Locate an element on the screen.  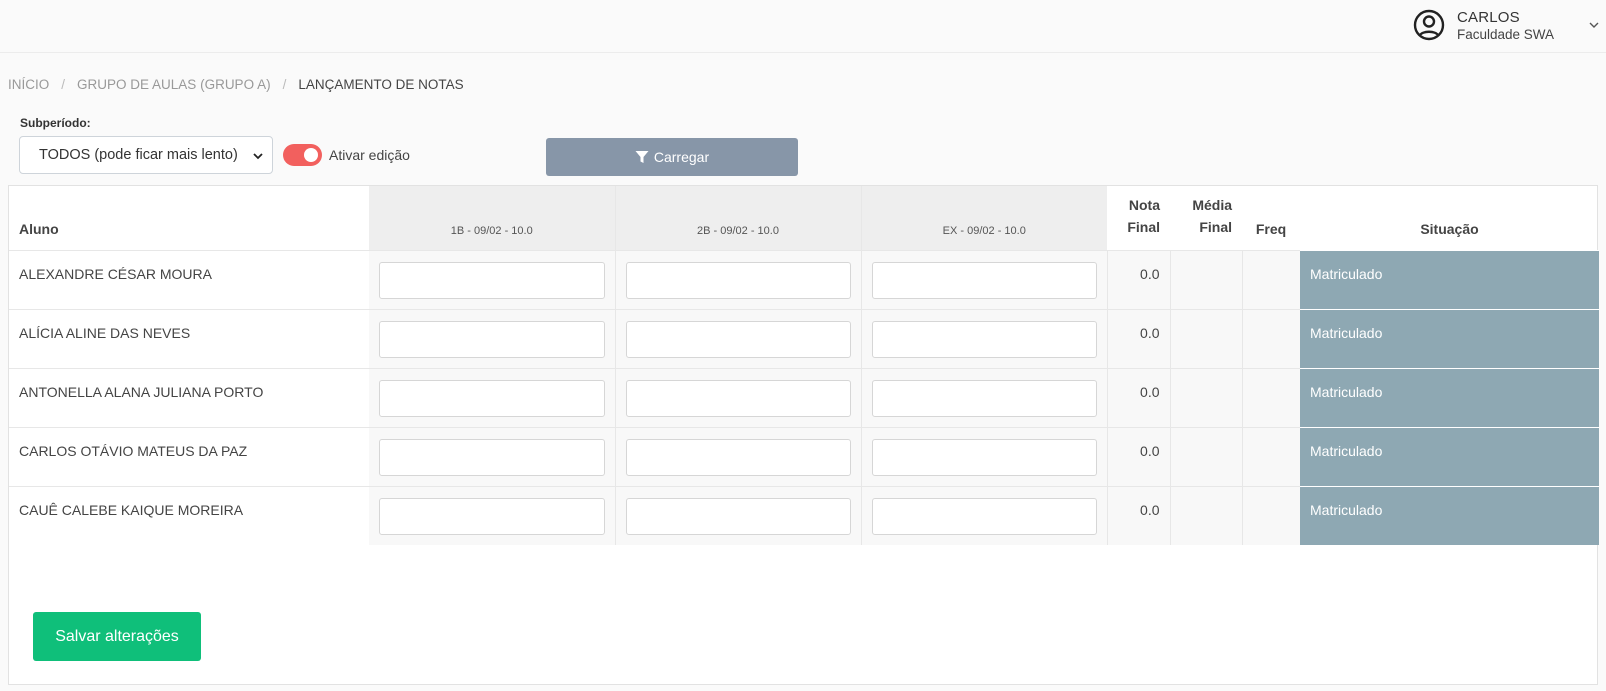
user-menu: CARLOS Faculdade SWA is located at coordinates (1509, 27).